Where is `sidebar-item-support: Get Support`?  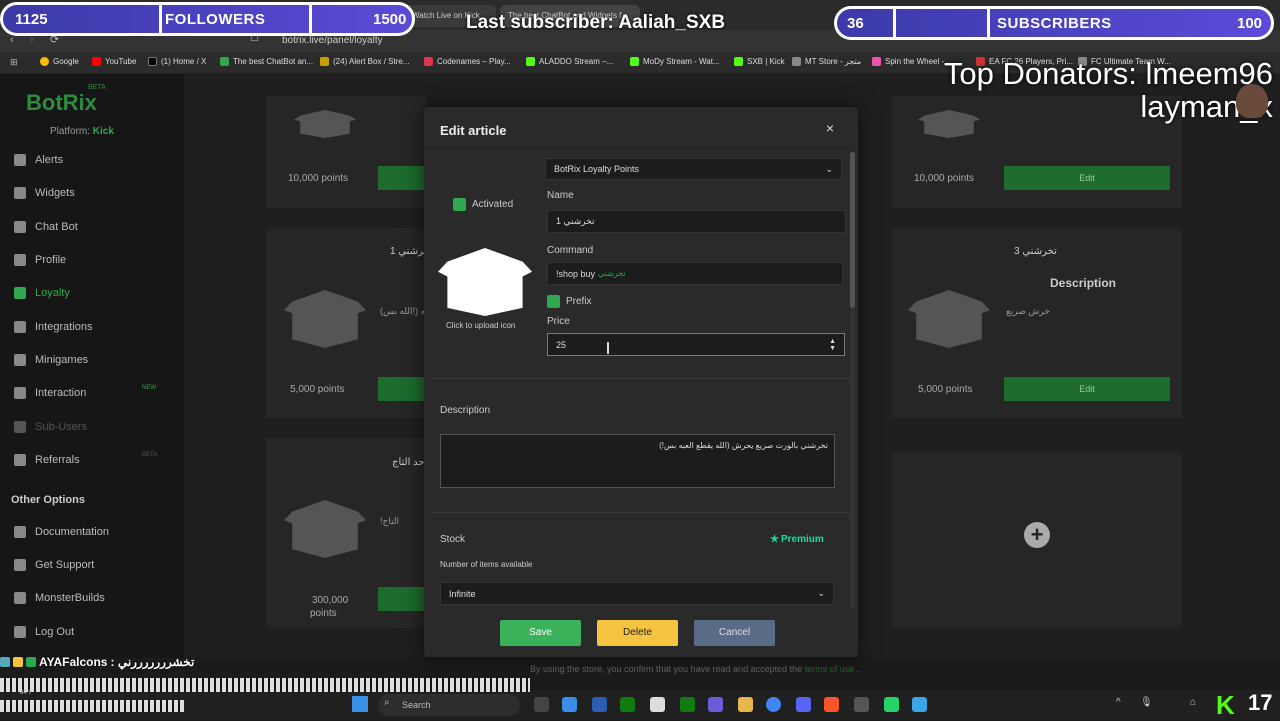
sidebar-item-support: Get Support is located at coordinates (54, 565).